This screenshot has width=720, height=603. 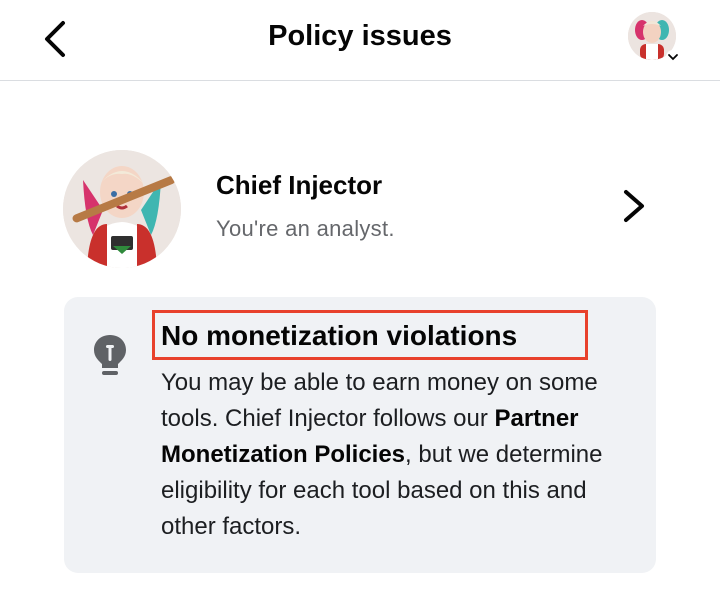 I want to click on notice-heading: No monetization violations, so click(x=339, y=335).